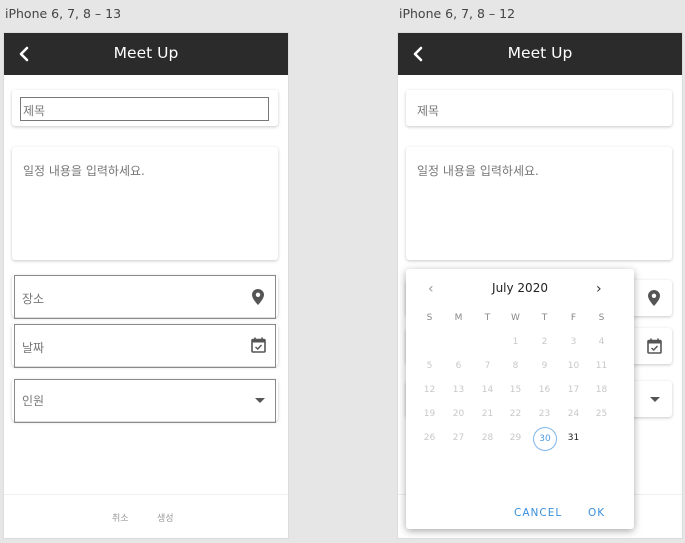 This screenshot has height=543, width=685. What do you see at coordinates (458, 390) in the screenshot?
I see `calendar-day: 13` at bounding box center [458, 390].